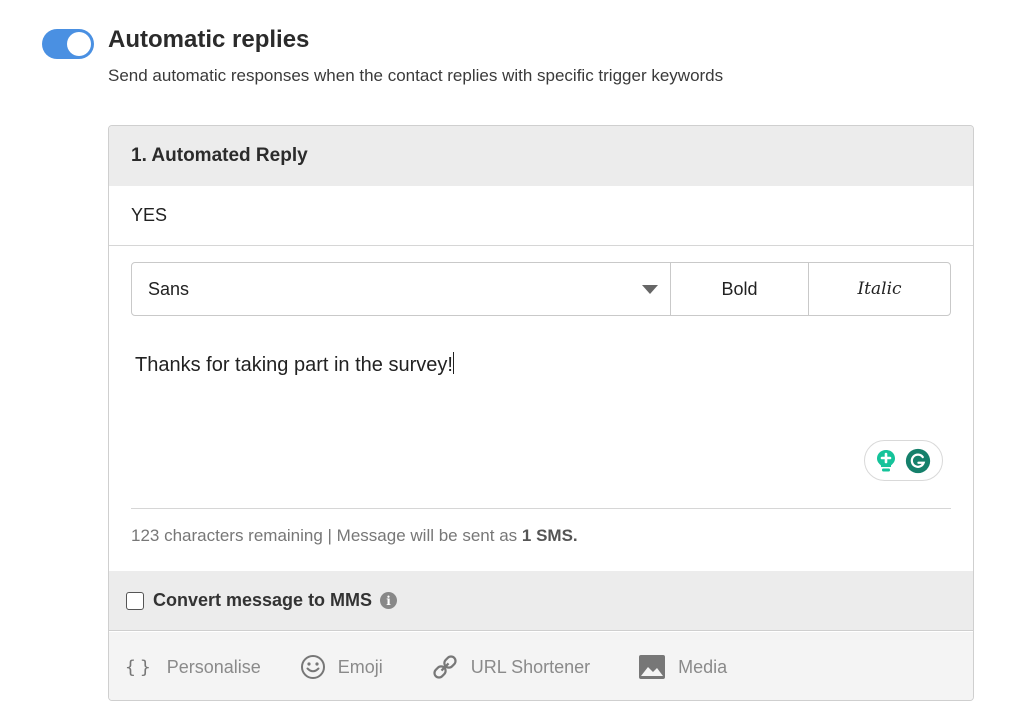 Image resolution: width=1024 pixels, height=718 pixels. What do you see at coordinates (360, 666) in the screenshot?
I see `emoji-label: Emoji` at bounding box center [360, 666].